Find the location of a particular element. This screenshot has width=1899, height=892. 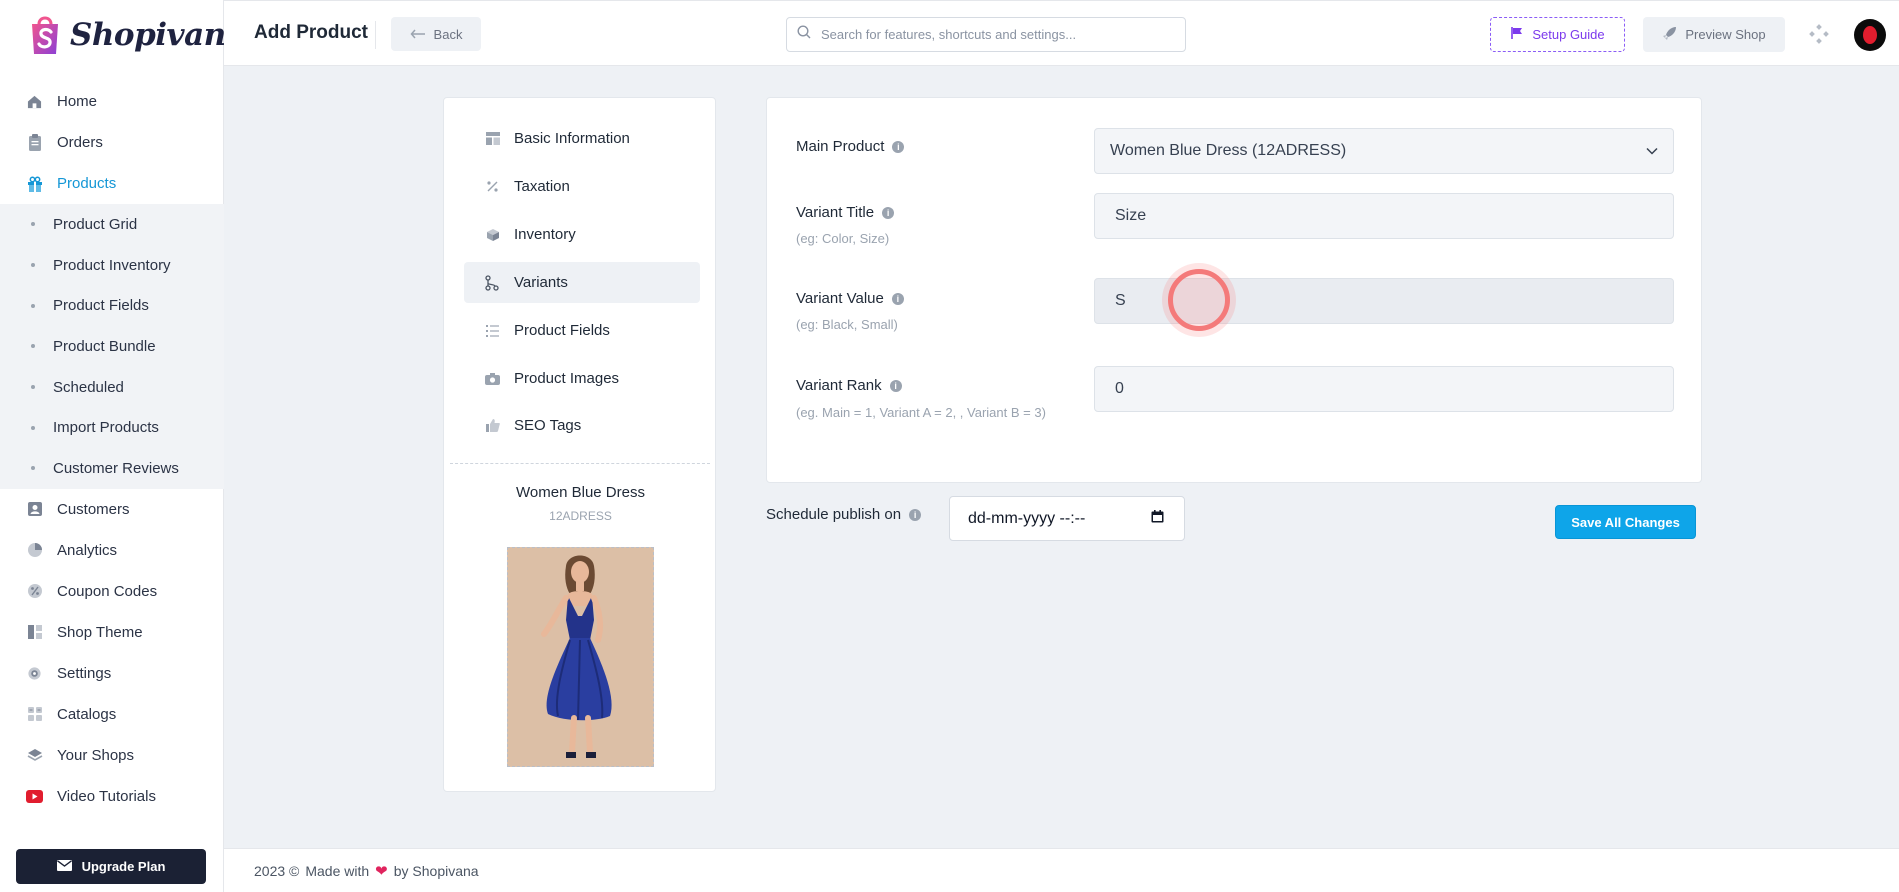

subnav-item-product-bundle: Product Bundle is located at coordinates (112, 346).